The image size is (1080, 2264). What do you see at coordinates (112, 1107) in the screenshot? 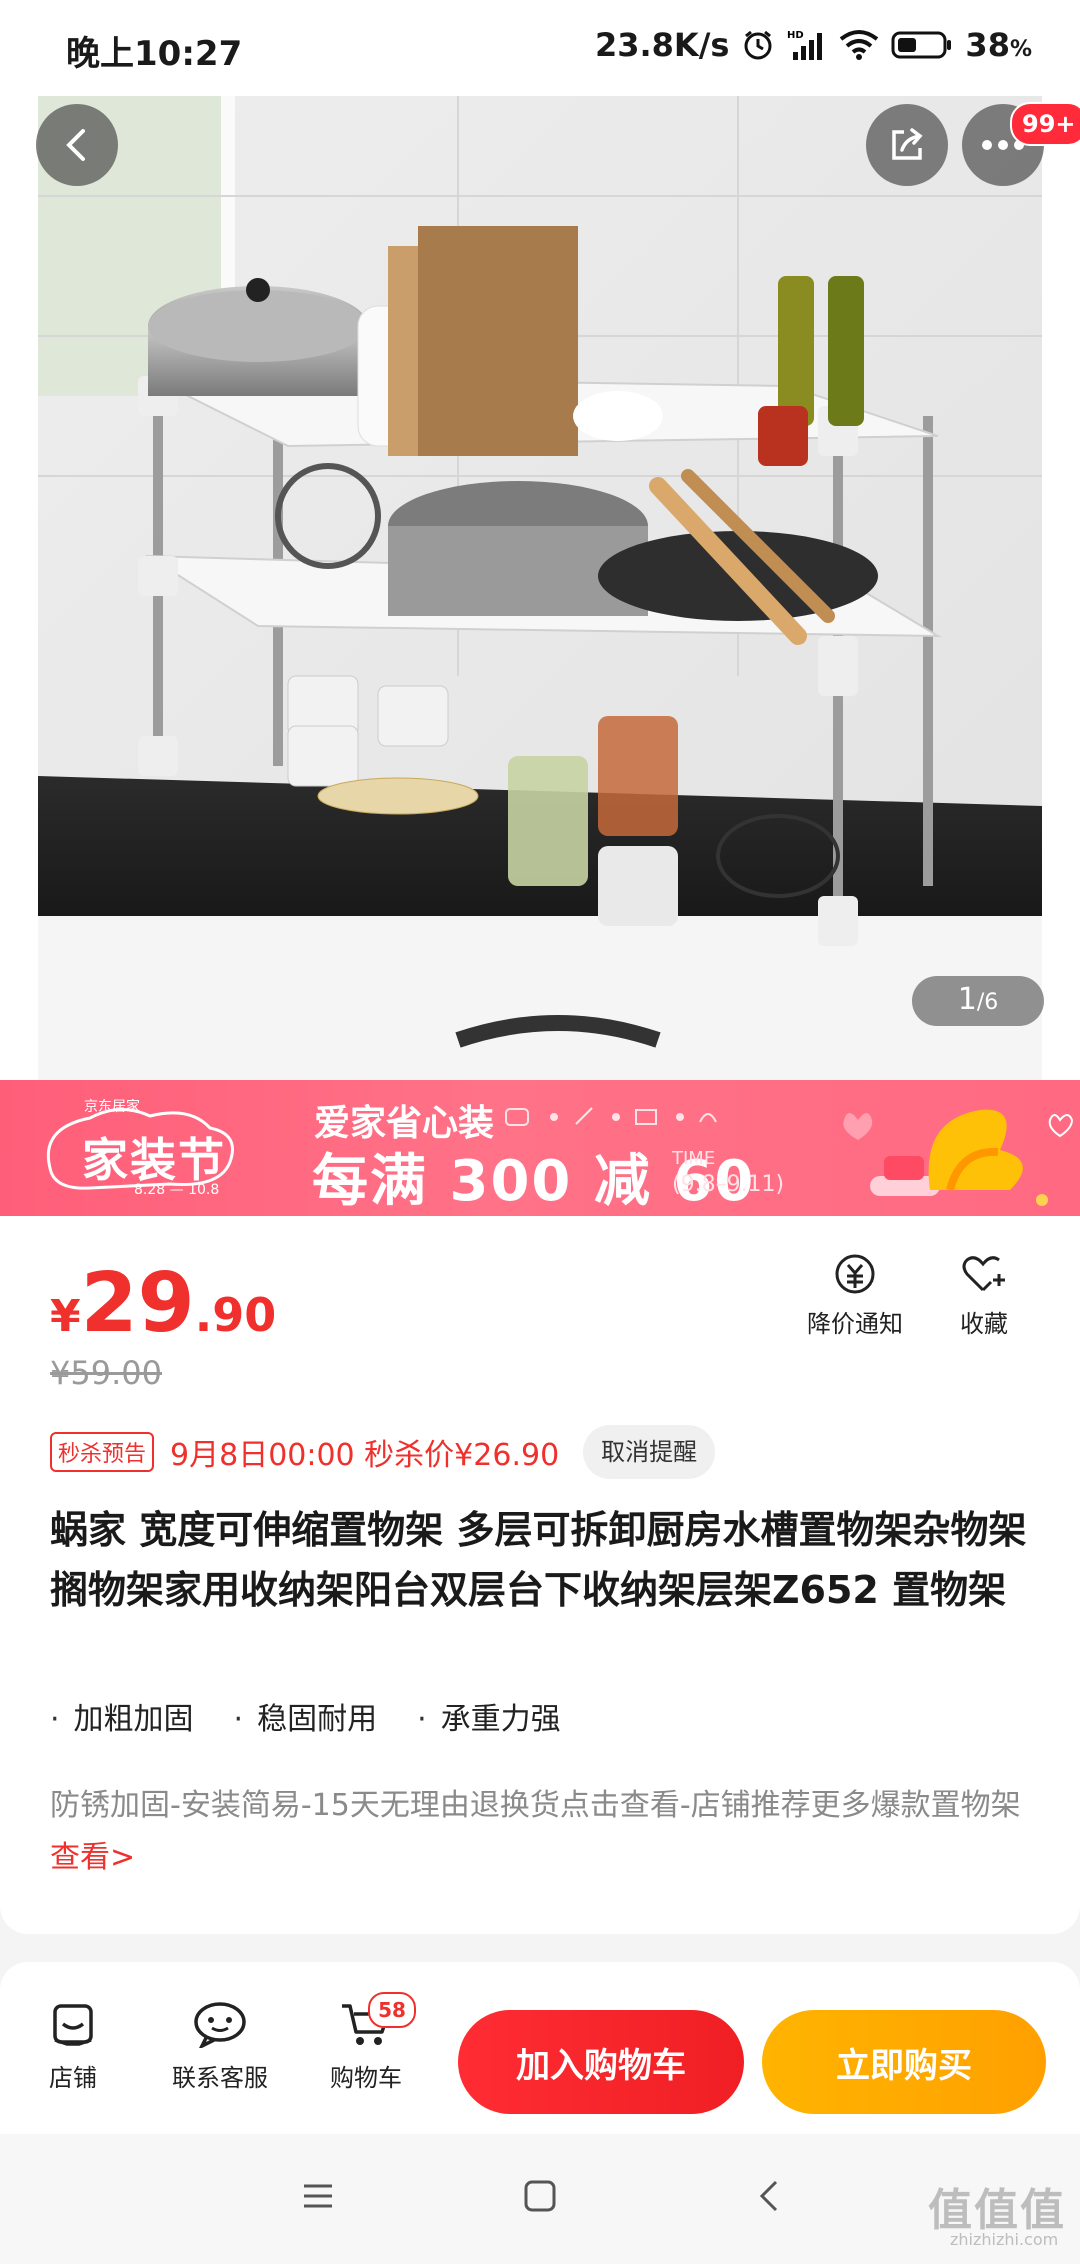
I see `banner-brand: 京东居家` at bounding box center [112, 1107].